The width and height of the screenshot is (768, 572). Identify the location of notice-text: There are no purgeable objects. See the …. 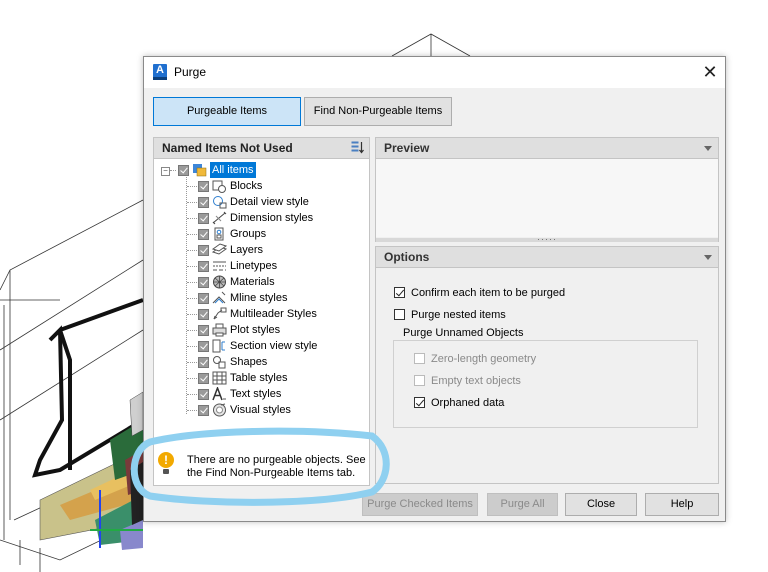
(276, 466).